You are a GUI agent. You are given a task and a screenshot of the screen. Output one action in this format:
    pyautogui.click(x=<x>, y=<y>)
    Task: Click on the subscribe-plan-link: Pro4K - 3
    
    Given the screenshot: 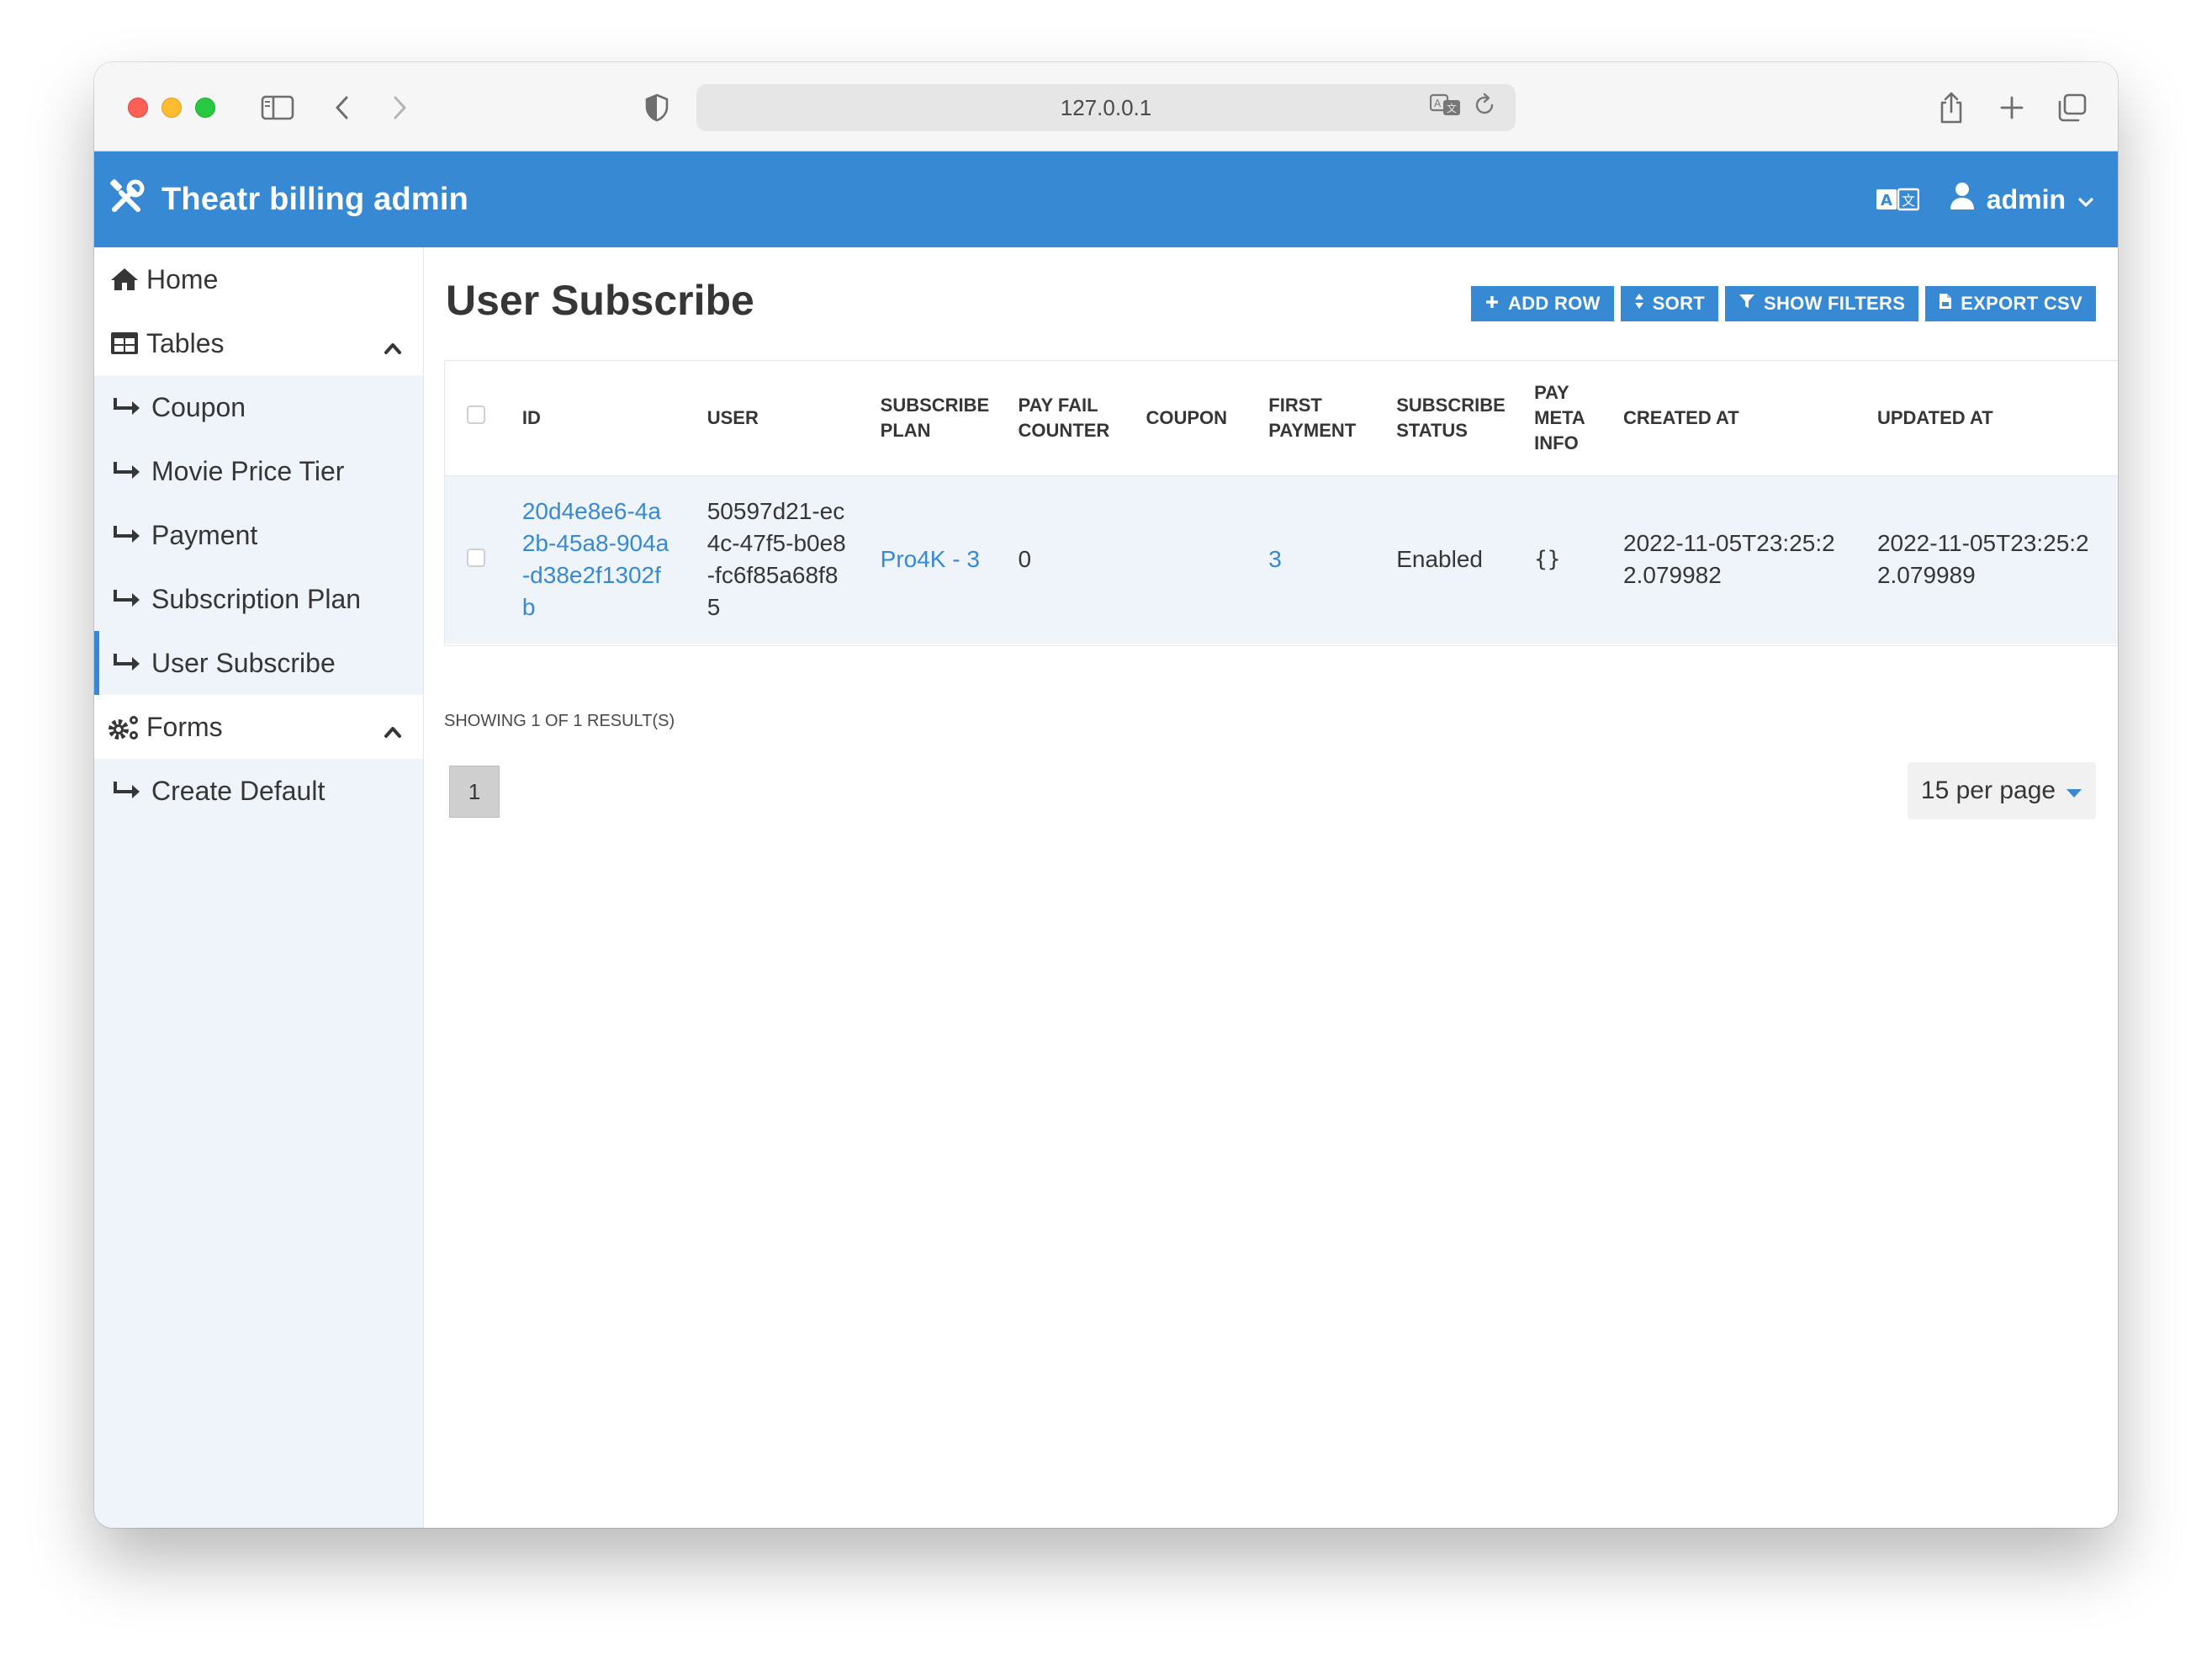 What is the action you would take?
    pyautogui.click(x=931, y=559)
    